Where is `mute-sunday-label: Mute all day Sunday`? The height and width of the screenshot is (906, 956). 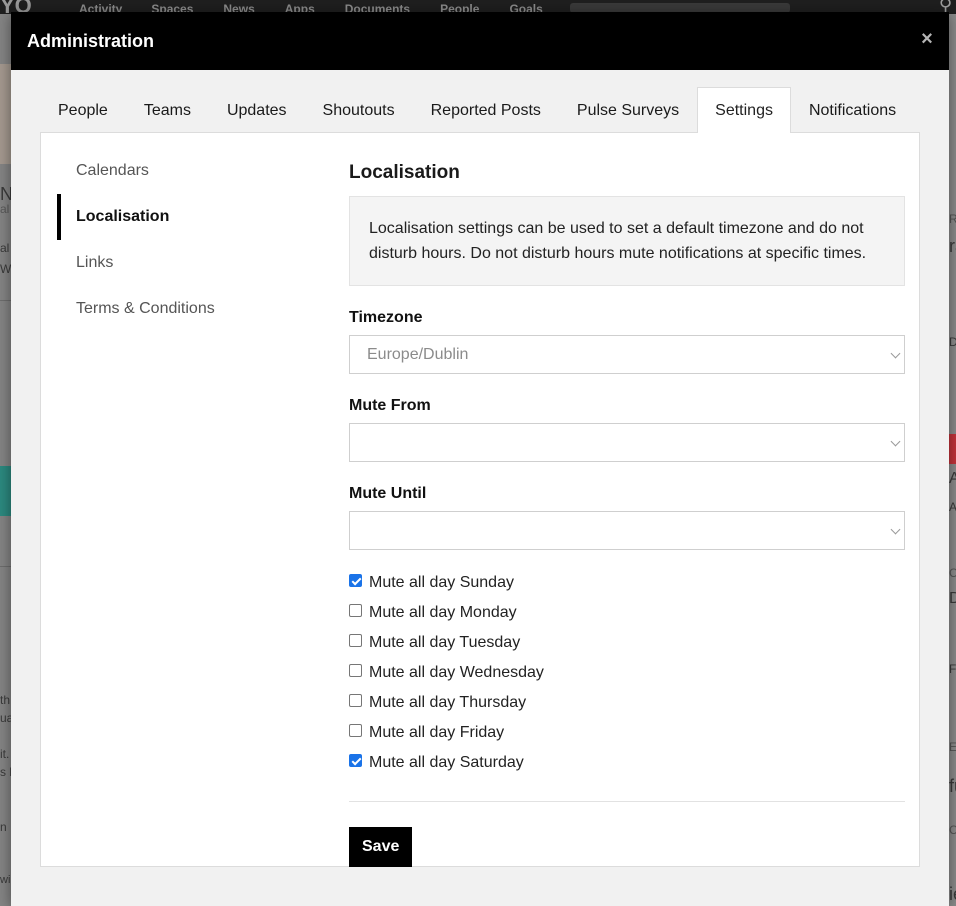 mute-sunday-label: Mute all day Sunday is located at coordinates (441, 582).